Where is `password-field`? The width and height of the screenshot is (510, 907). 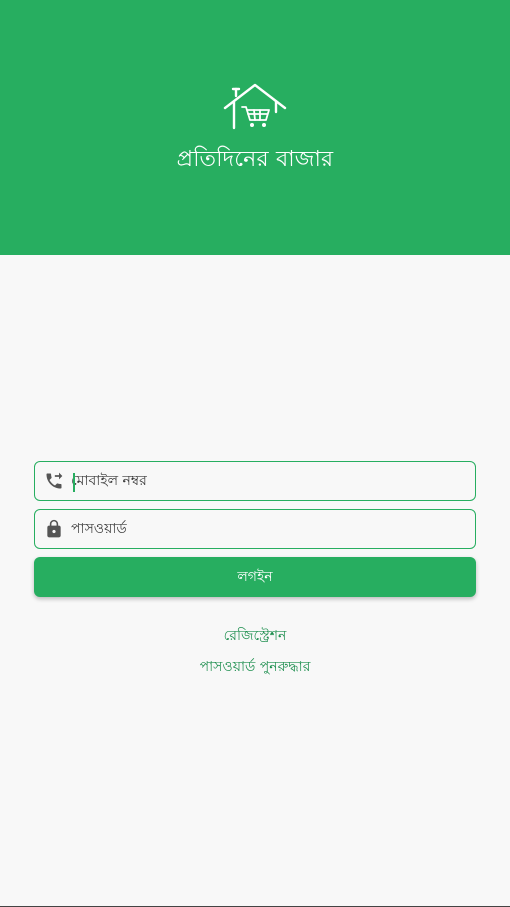 password-field is located at coordinates (255, 529).